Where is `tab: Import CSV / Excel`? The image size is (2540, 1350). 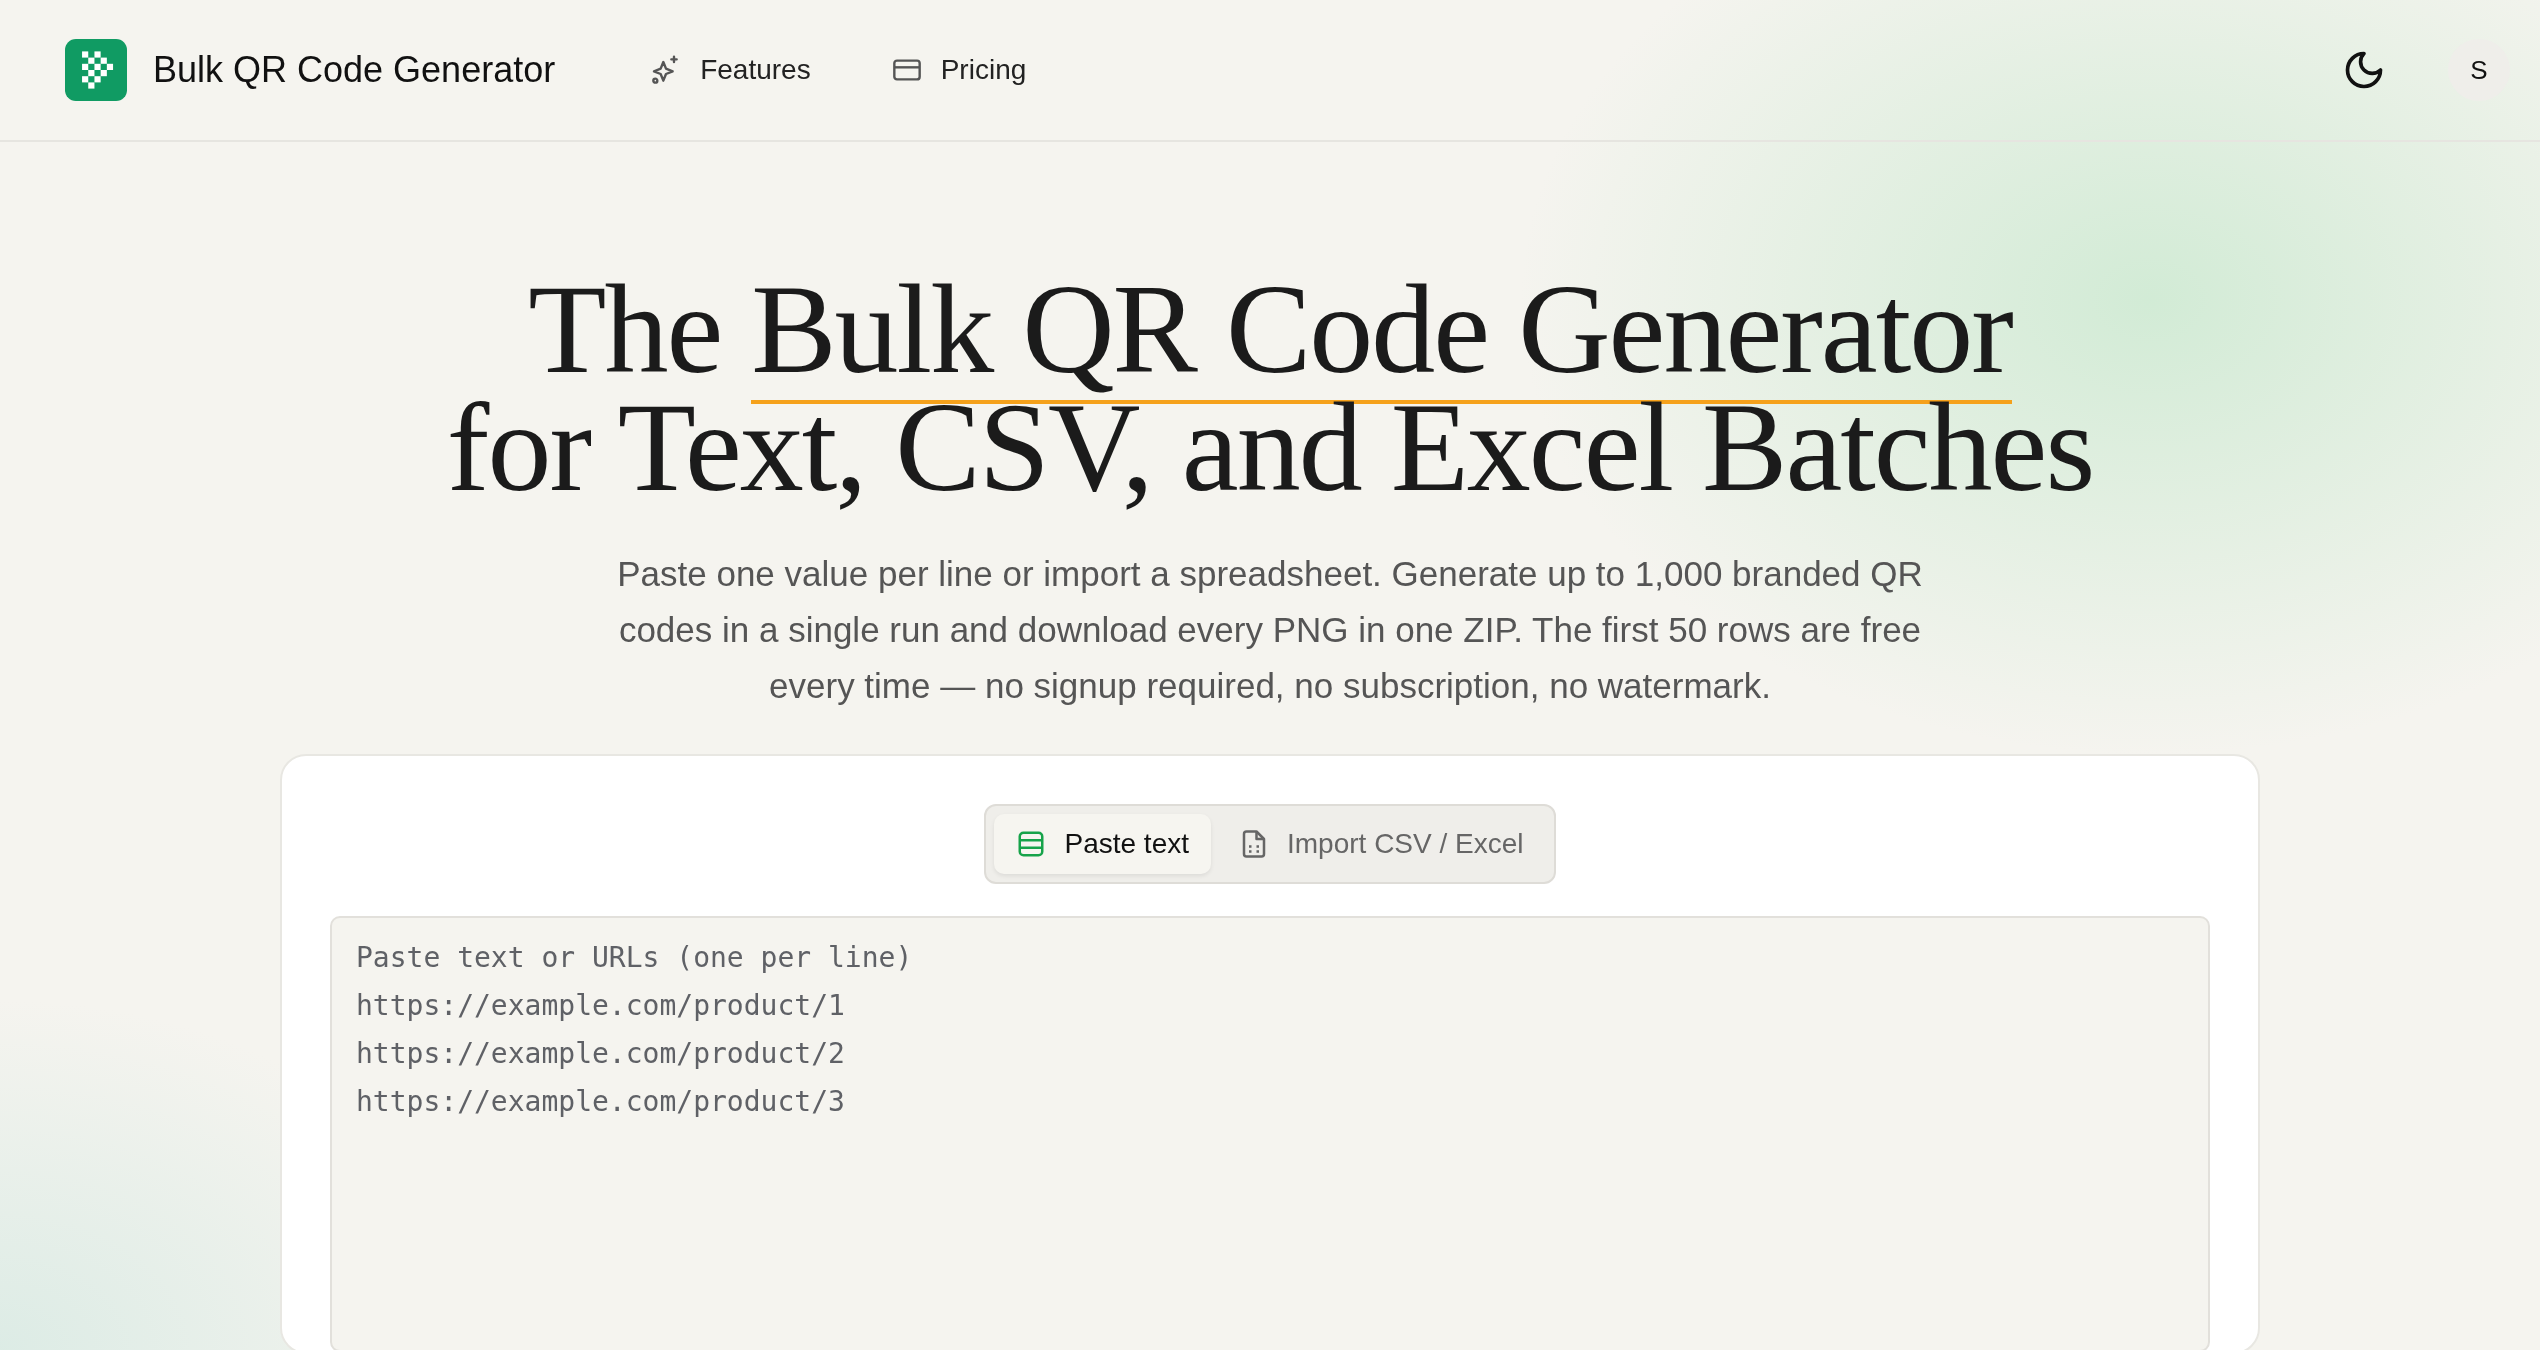 tab: Import CSV / Excel is located at coordinates (1381, 844).